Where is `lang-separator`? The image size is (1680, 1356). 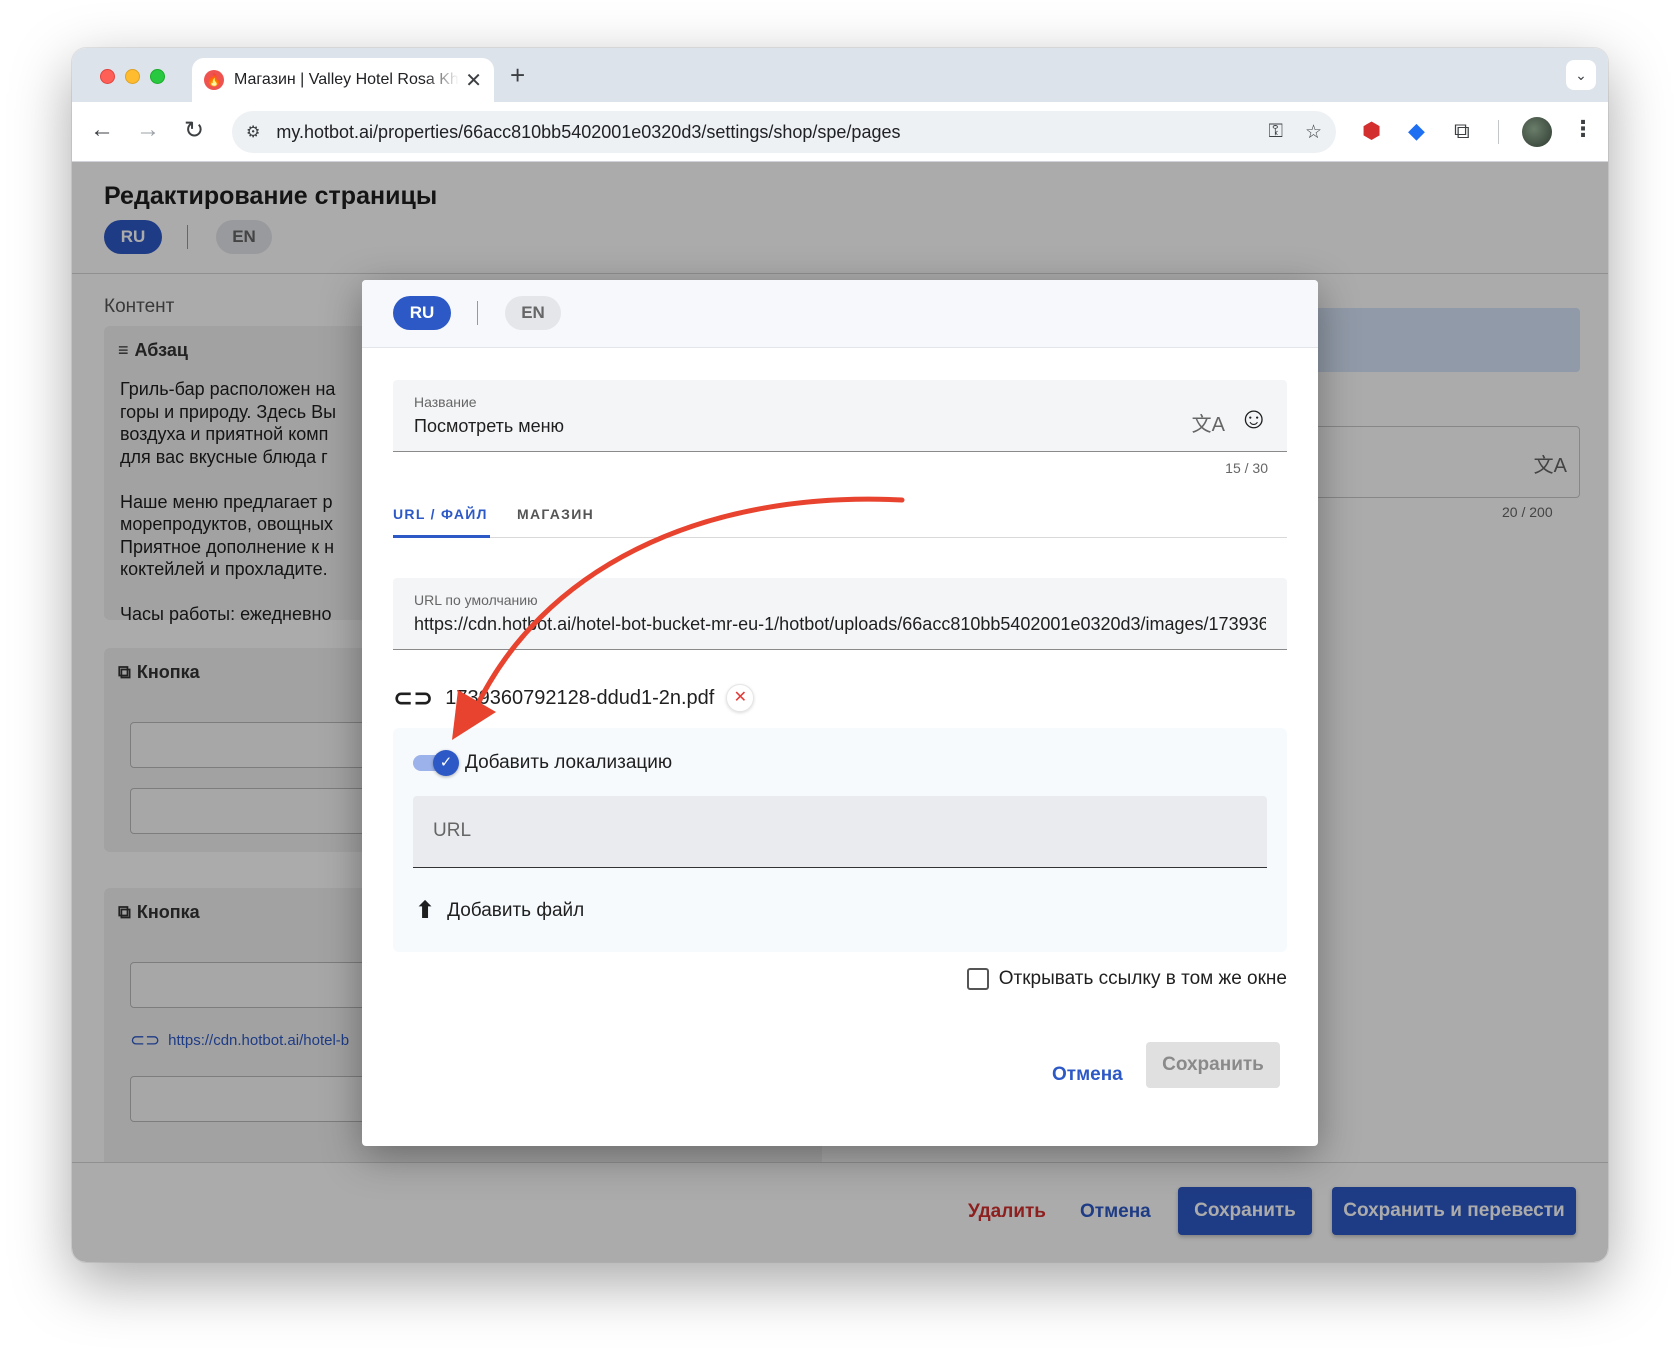
lang-separator is located at coordinates (477, 313).